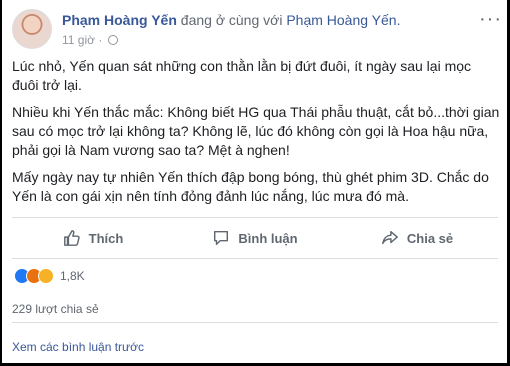 Image resolution: width=510 pixels, height=366 pixels. I want to click on share-count: 229 lượt chia sẻ, so click(55, 309).